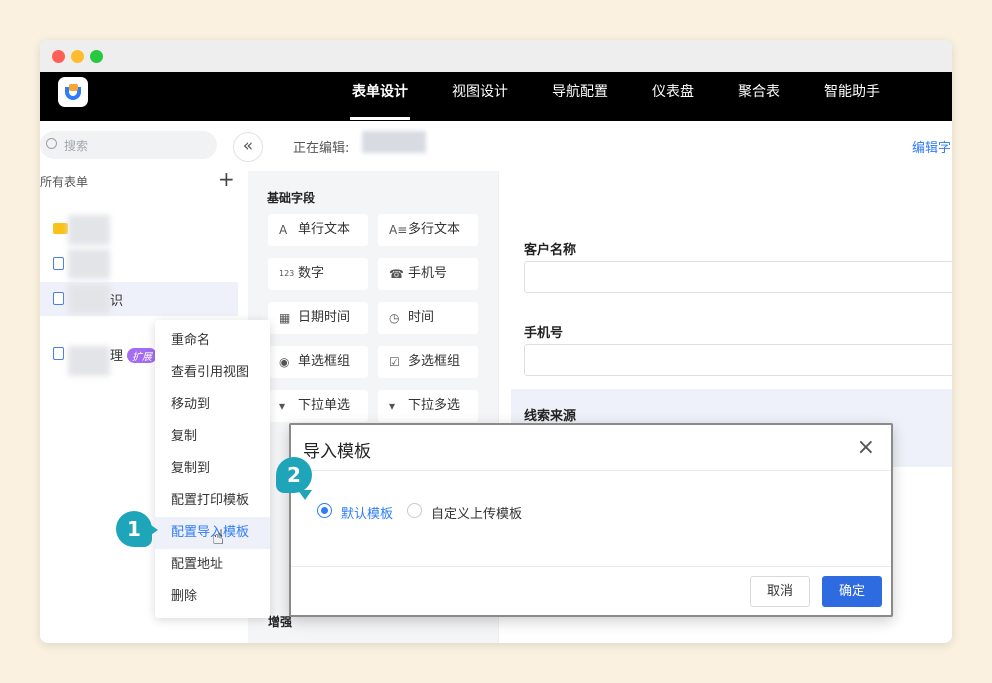  I want to click on field-datetime: ▦ 日期时间, so click(318, 318).